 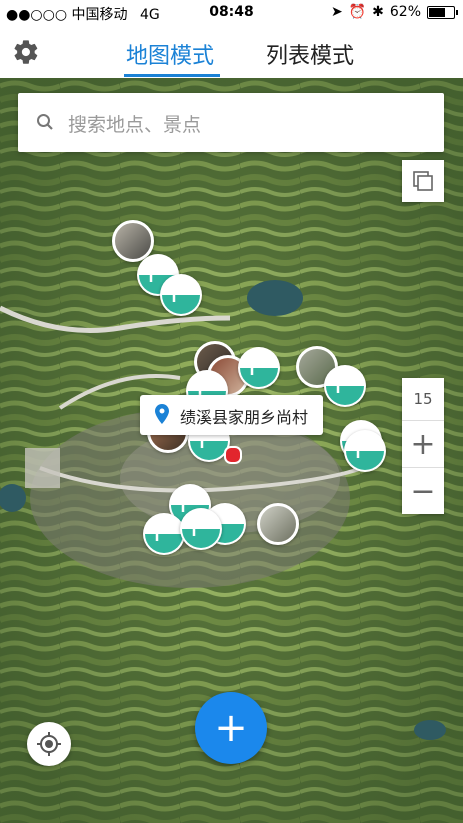 What do you see at coordinates (231, 52) in the screenshot?
I see `top-bar: 地图模式 列表模式` at bounding box center [231, 52].